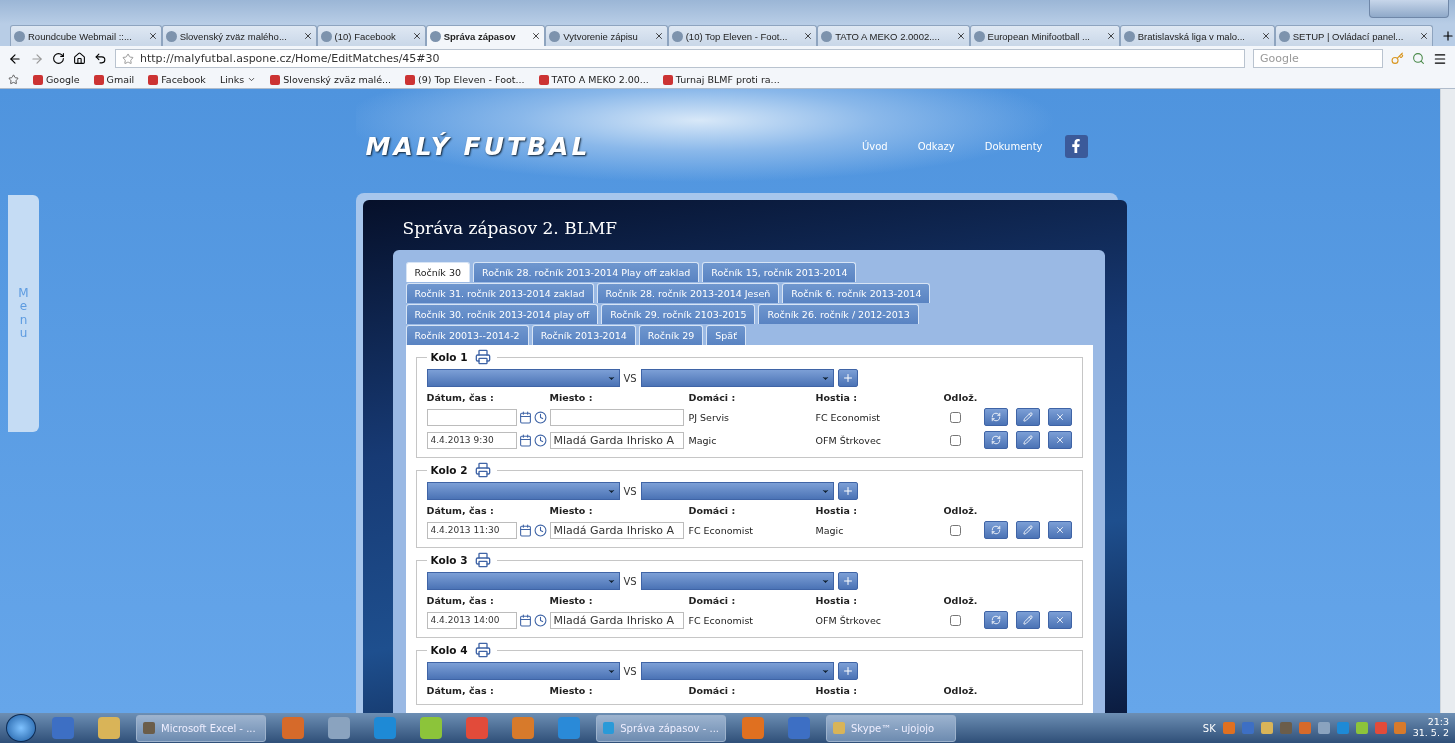  What do you see at coordinates (21, 728) in the screenshot?
I see `start-button` at bounding box center [21, 728].